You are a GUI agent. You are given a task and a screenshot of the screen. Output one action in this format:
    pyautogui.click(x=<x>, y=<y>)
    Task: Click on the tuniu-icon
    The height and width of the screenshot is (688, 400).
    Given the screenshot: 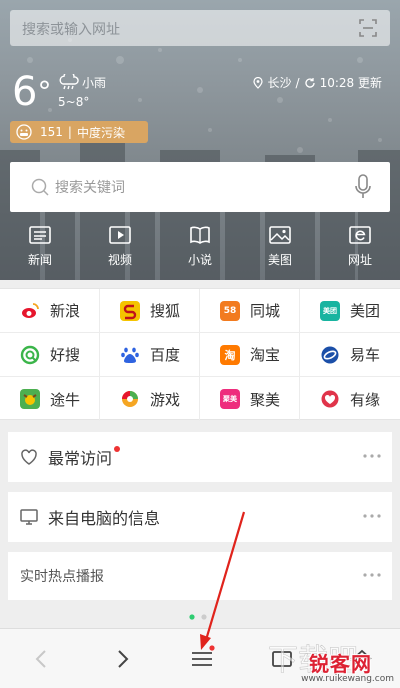 What is the action you would take?
    pyautogui.click(x=30, y=399)
    